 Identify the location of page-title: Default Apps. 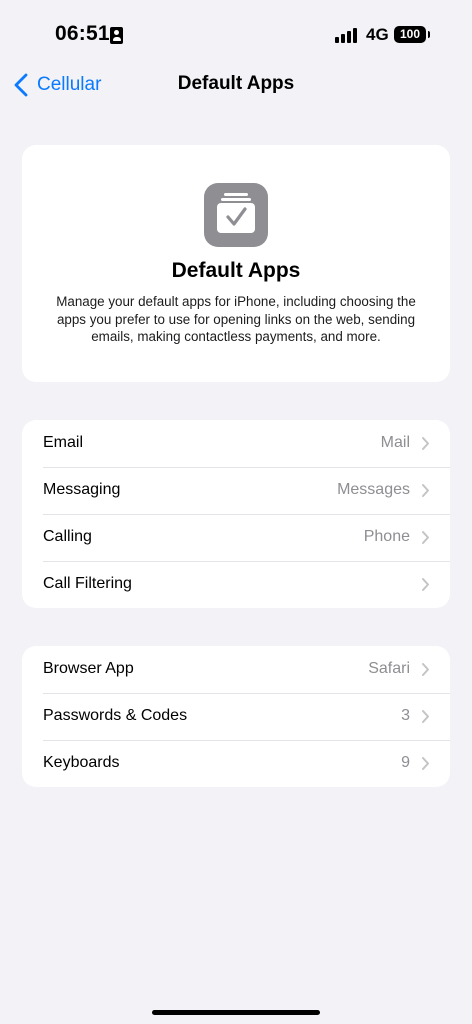
(236, 83).